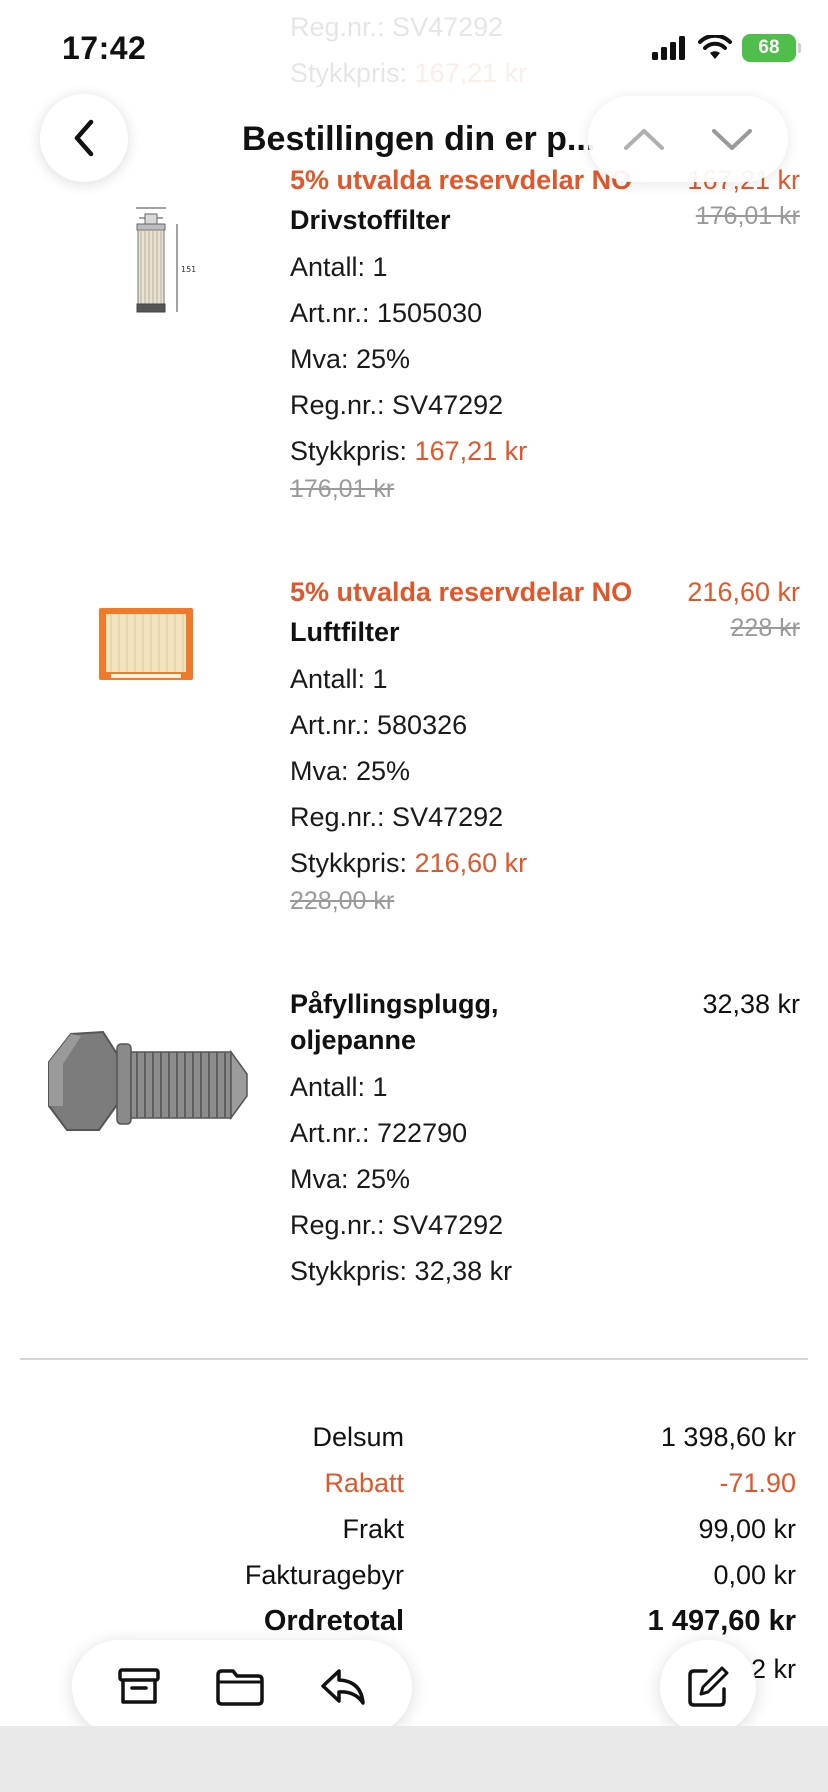 The width and height of the screenshot is (828, 1792). I want to click on shipping-label: Frakt, so click(373, 1529).